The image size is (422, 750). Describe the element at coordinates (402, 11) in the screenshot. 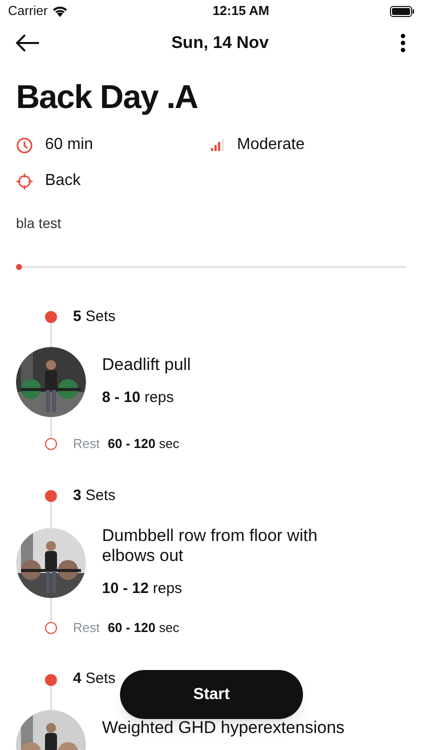

I see `battery-icon` at that location.